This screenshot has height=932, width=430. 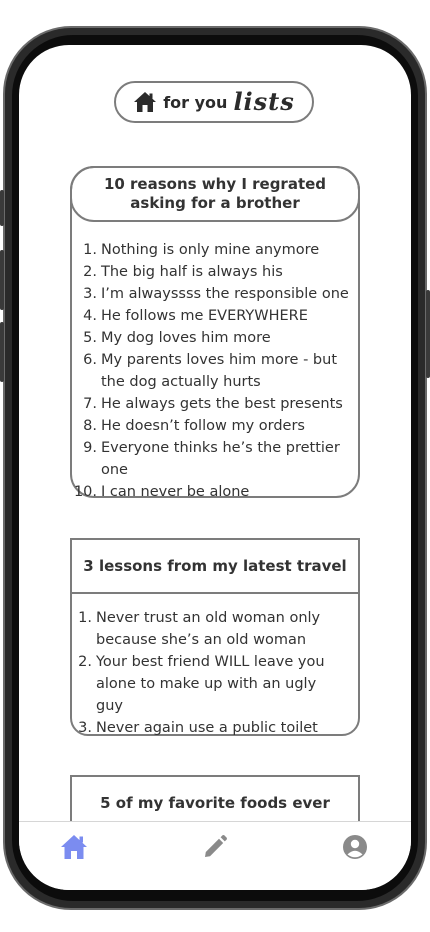 What do you see at coordinates (194, 426) in the screenshot?
I see `list-item: 8. He doesn’t follow my orders` at bounding box center [194, 426].